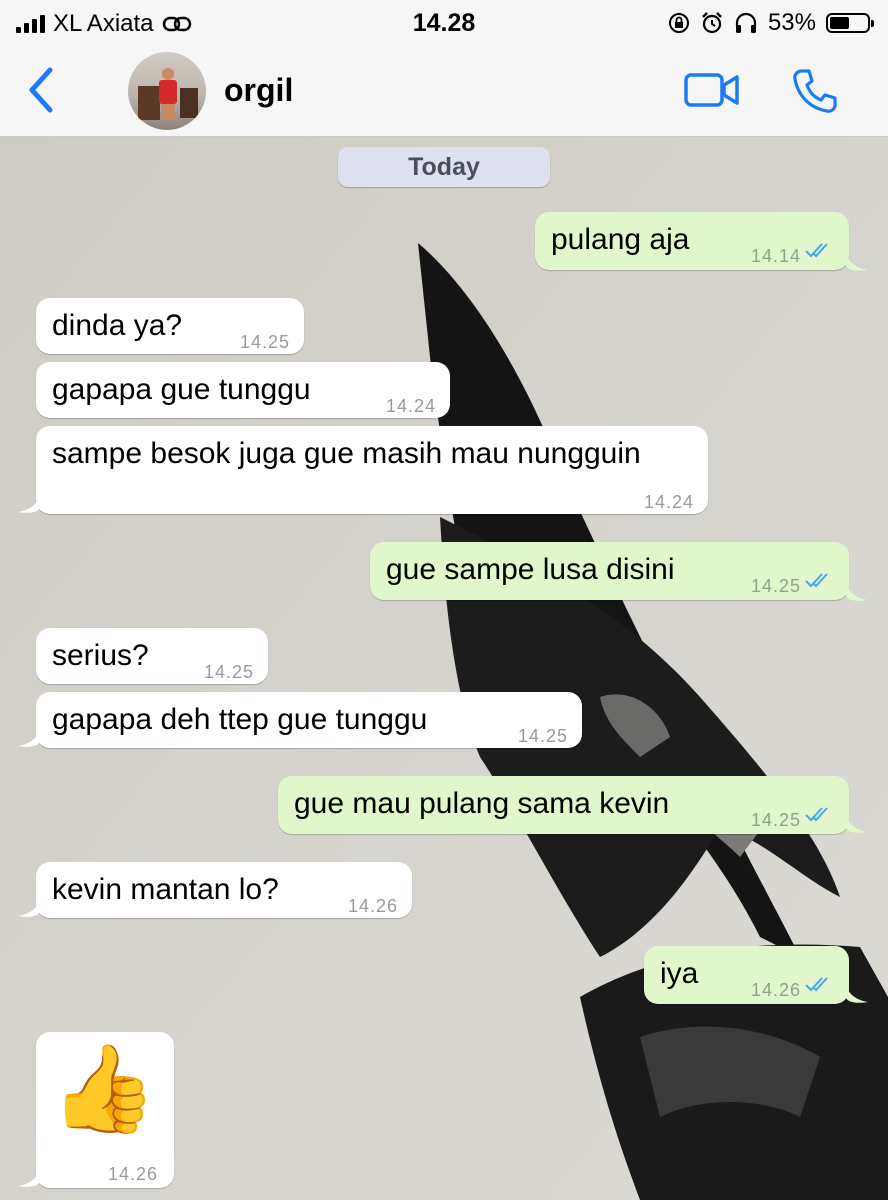  Describe the element at coordinates (346, 453) in the screenshot. I see `message-text: sampe besok juga gue masih mau nungguin` at that location.